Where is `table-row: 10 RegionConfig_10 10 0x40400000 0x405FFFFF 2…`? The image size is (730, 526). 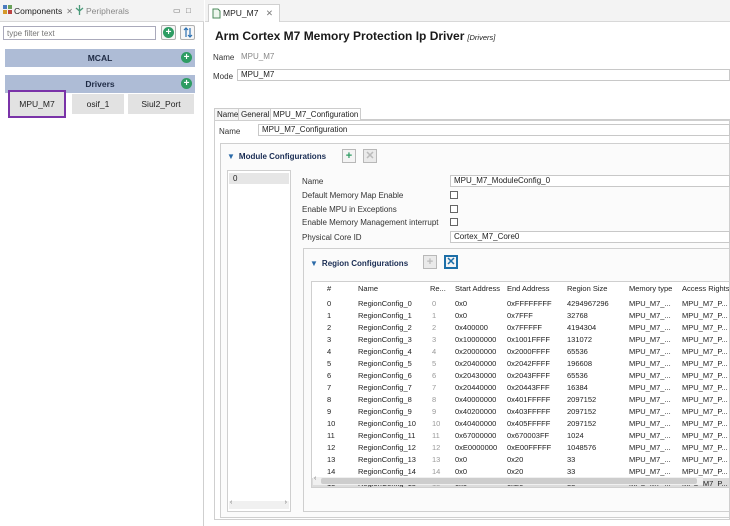
table-row: 10 RegionConfig_10 10 0x40400000 0x405FFFFF 2… is located at coordinates (520, 424).